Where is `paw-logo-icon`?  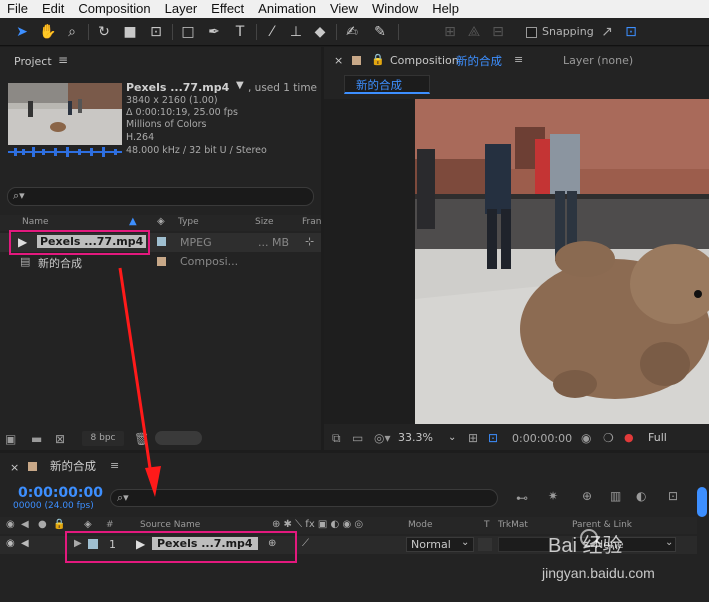 paw-logo-icon is located at coordinates (589, 538).